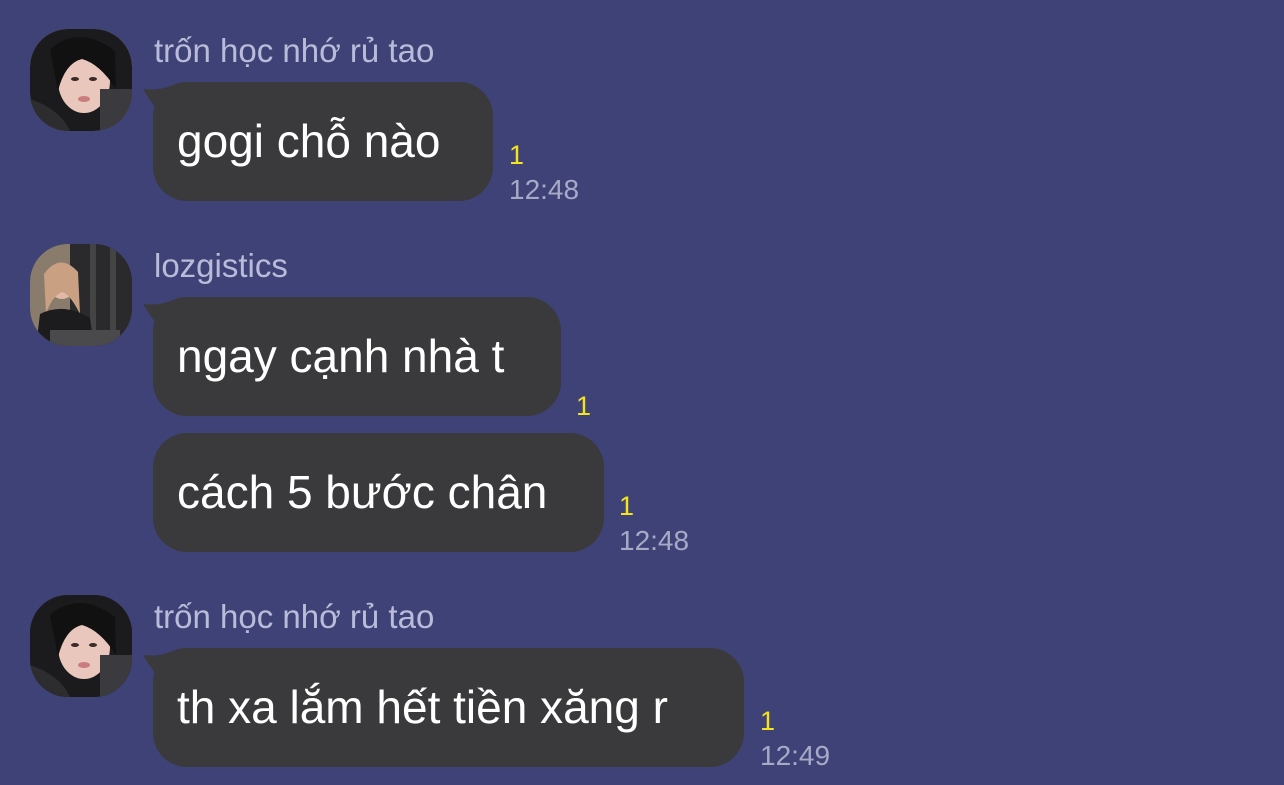  I want to click on message-bubble: cách 5 bước chân, so click(378, 492).